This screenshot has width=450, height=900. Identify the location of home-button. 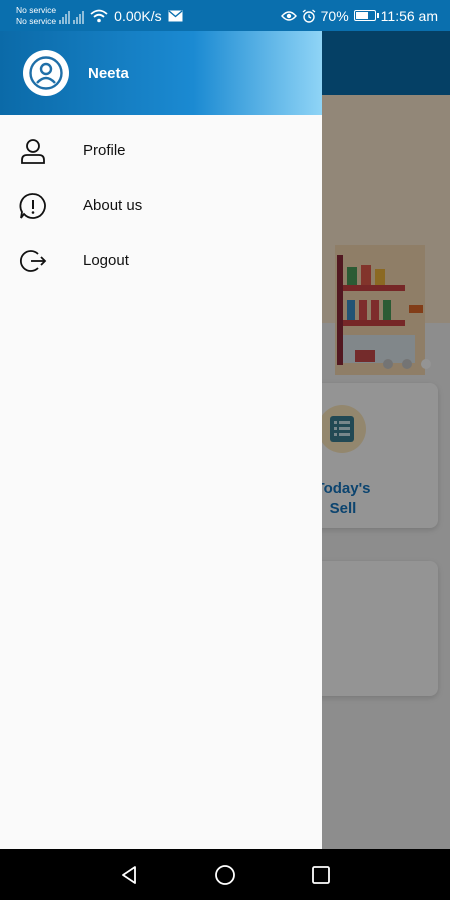
(225, 875).